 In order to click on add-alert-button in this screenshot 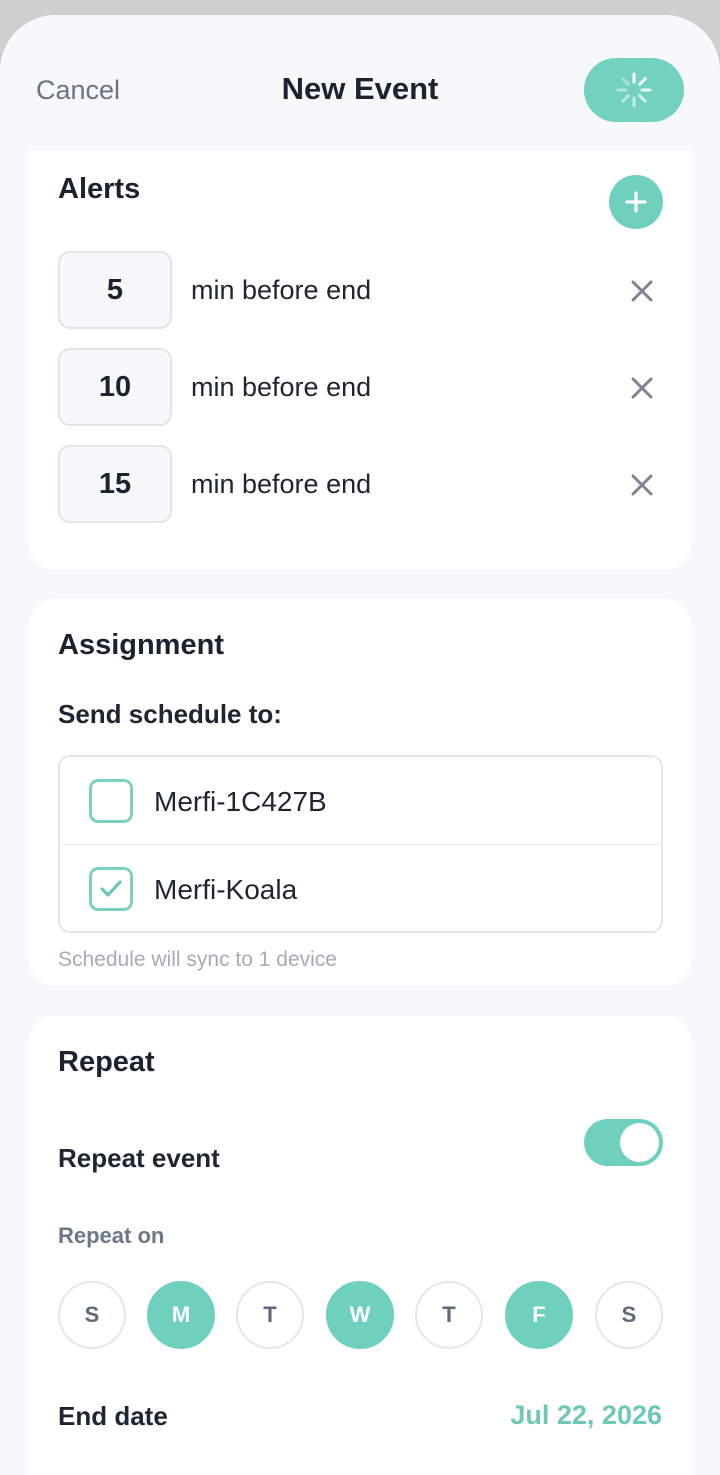, I will do `click(636, 202)`.